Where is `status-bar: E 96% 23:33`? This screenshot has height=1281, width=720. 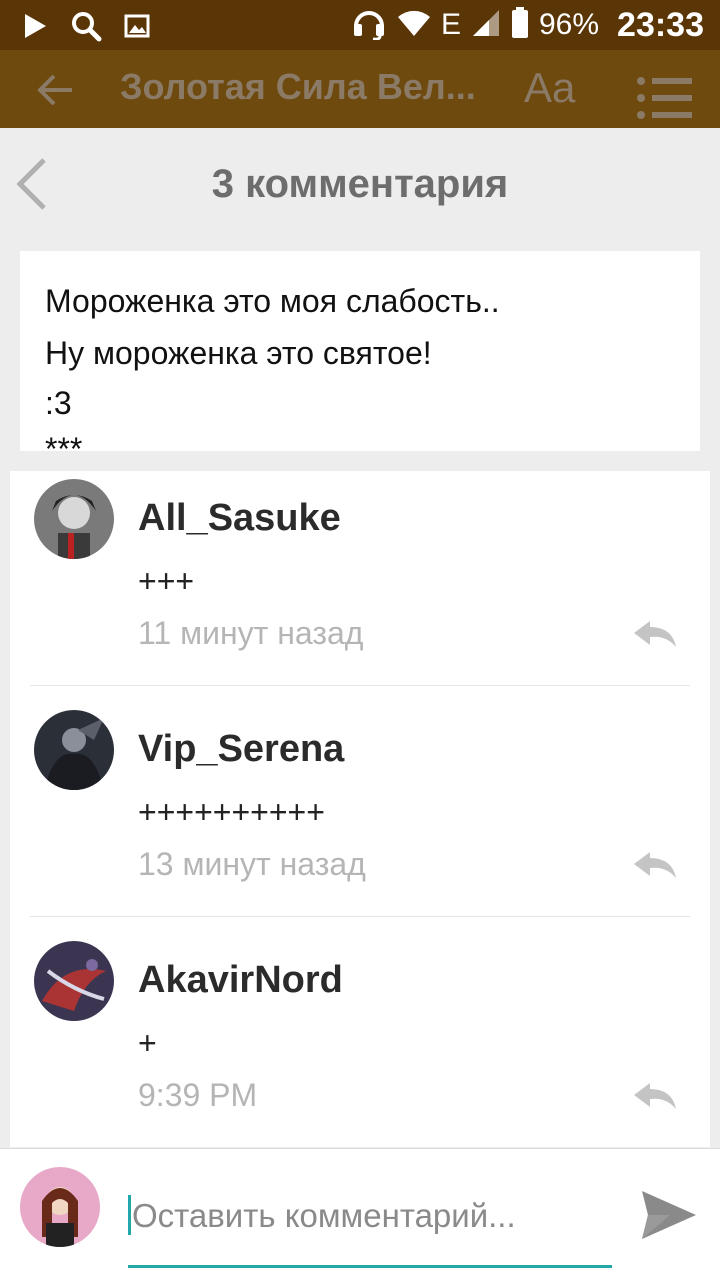 status-bar: E 96% 23:33 is located at coordinates (360, 25).